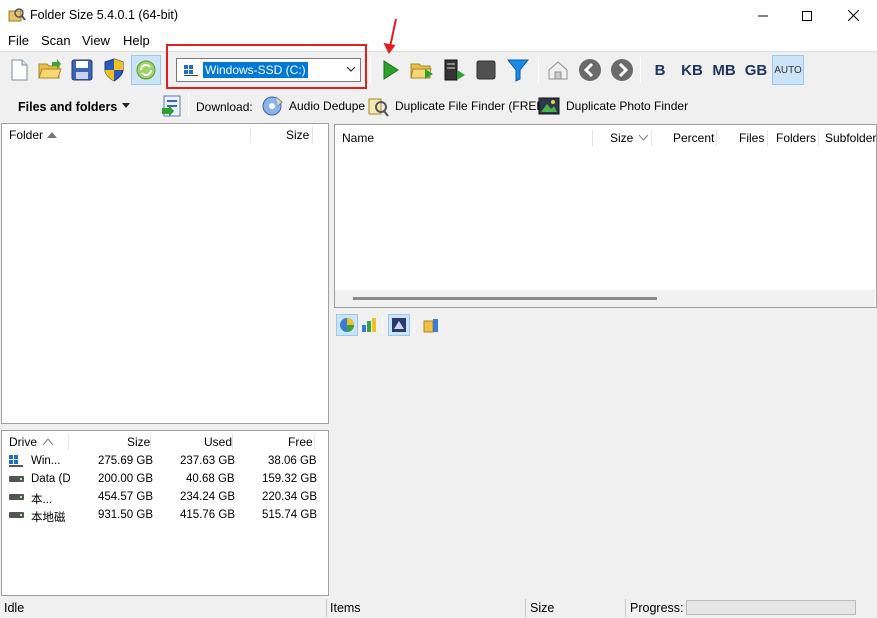 This screenshot has height=618, width=877. I want to click on status-divider, so click(625, 608).